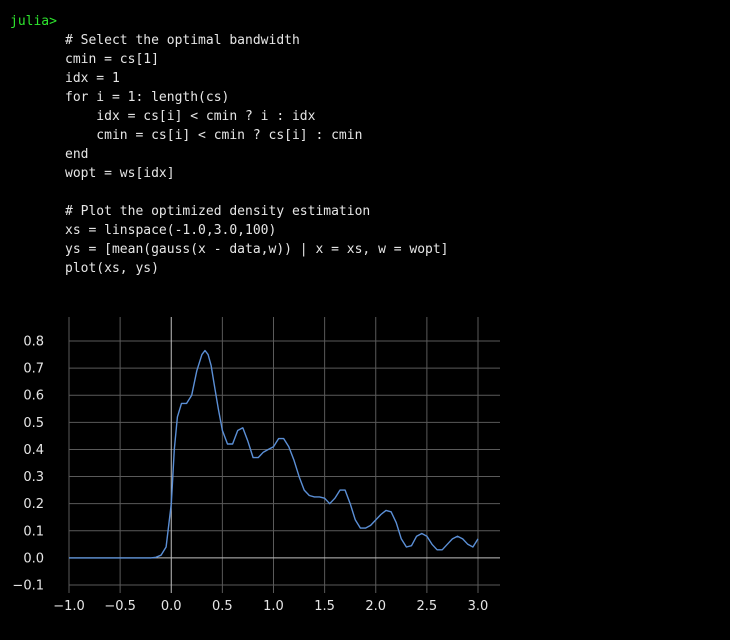 This screenshot has width=730, height=640. Describe the element at coordinates (120, 606) in the screenshot. I see `x-tick-label: −0.5` at that location.